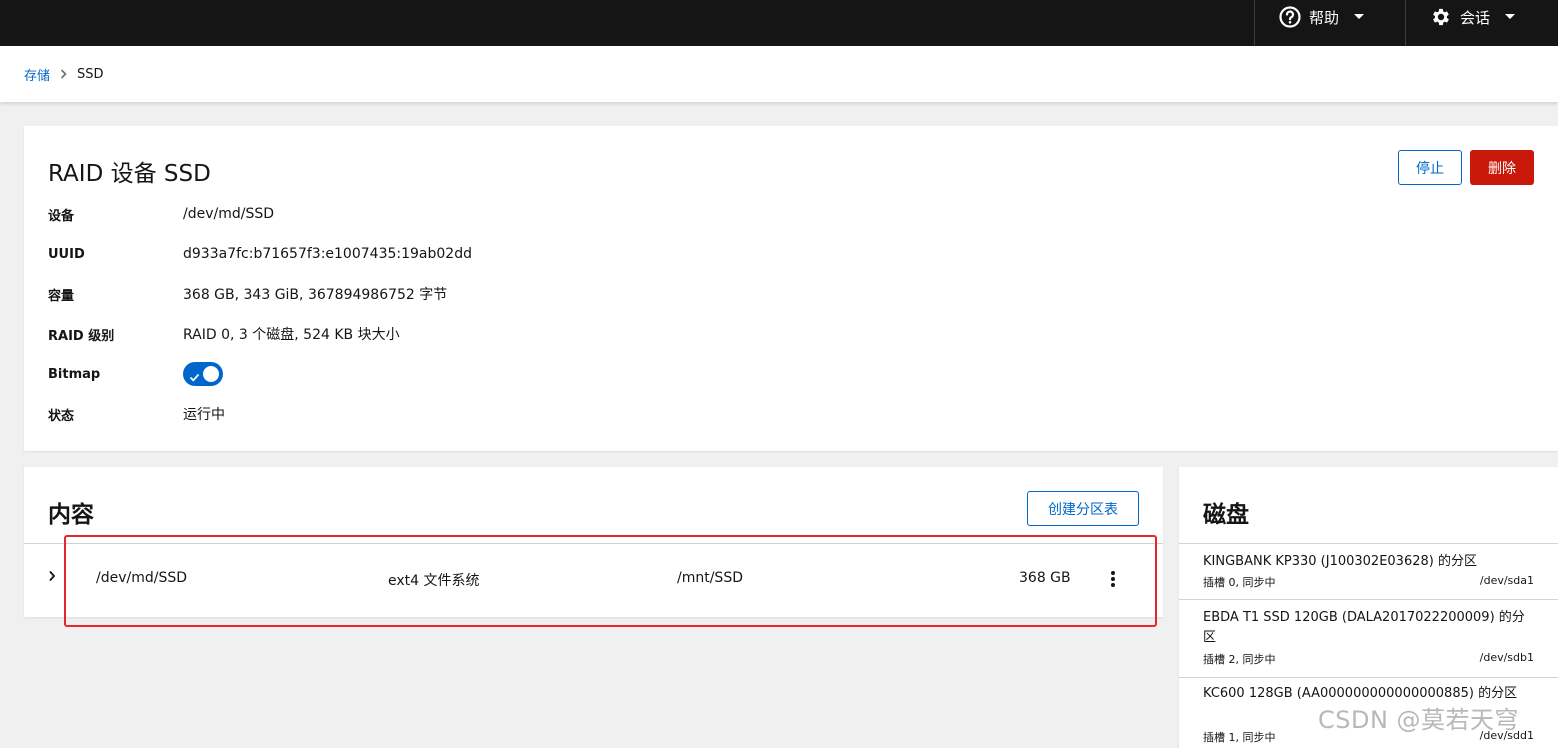  Describe the element at coordinates (74, 374) in the screenshot. I see `prop-label: Bitmap` at that location.